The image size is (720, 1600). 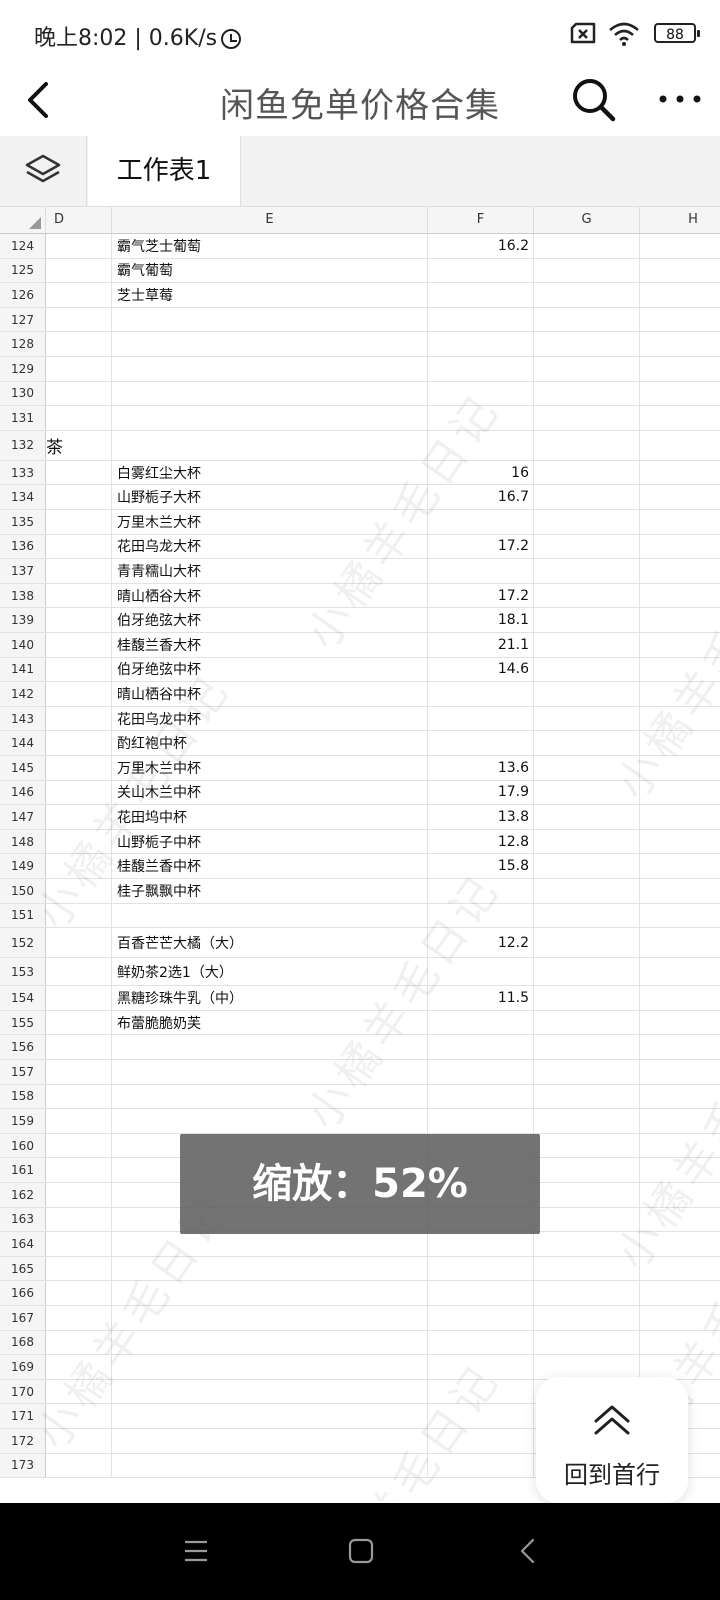 I want to click on cell-e: 花田乌龙中杯, so click(x=270, y=718).